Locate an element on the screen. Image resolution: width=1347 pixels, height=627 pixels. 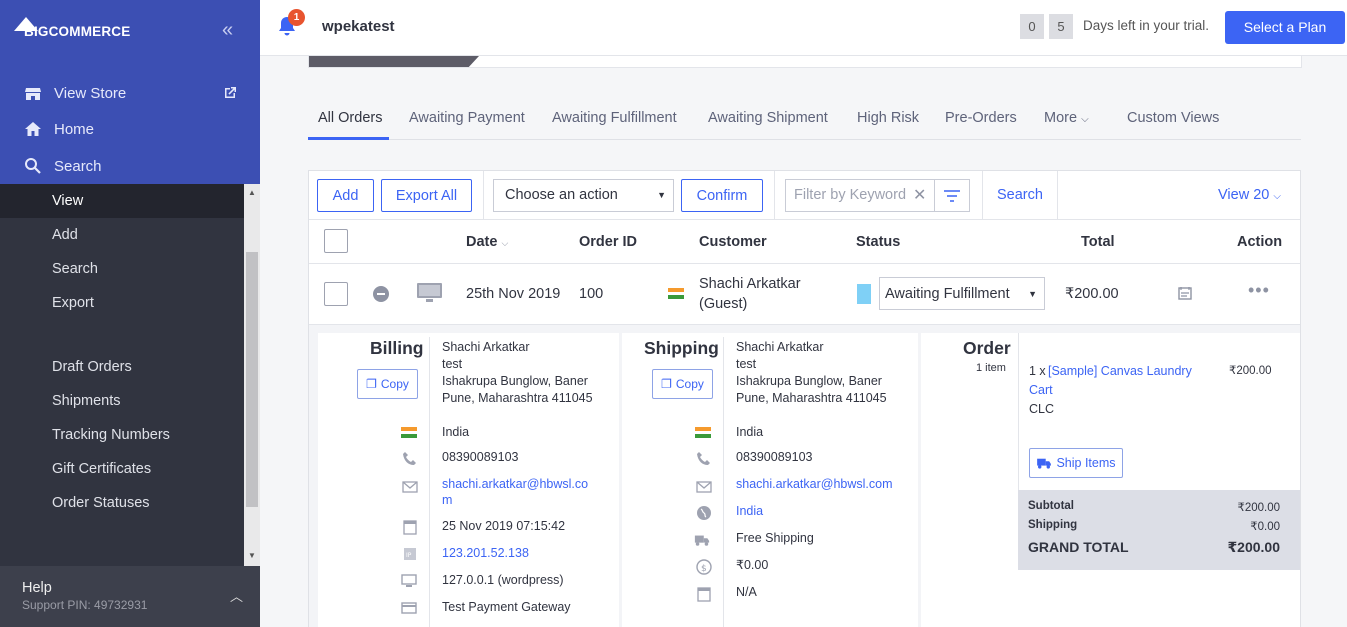
sidebar-item-add: Add is located at coordinates (122, 235).